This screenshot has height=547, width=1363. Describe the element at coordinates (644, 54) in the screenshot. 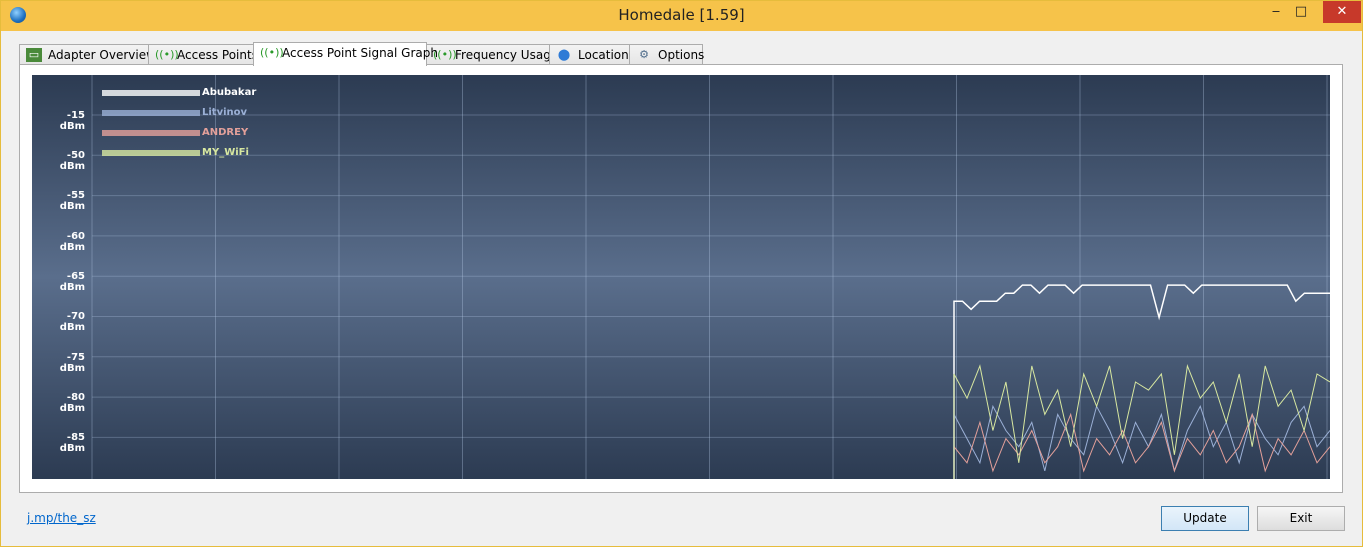

I see `settings-icon: ⚙` at that location.